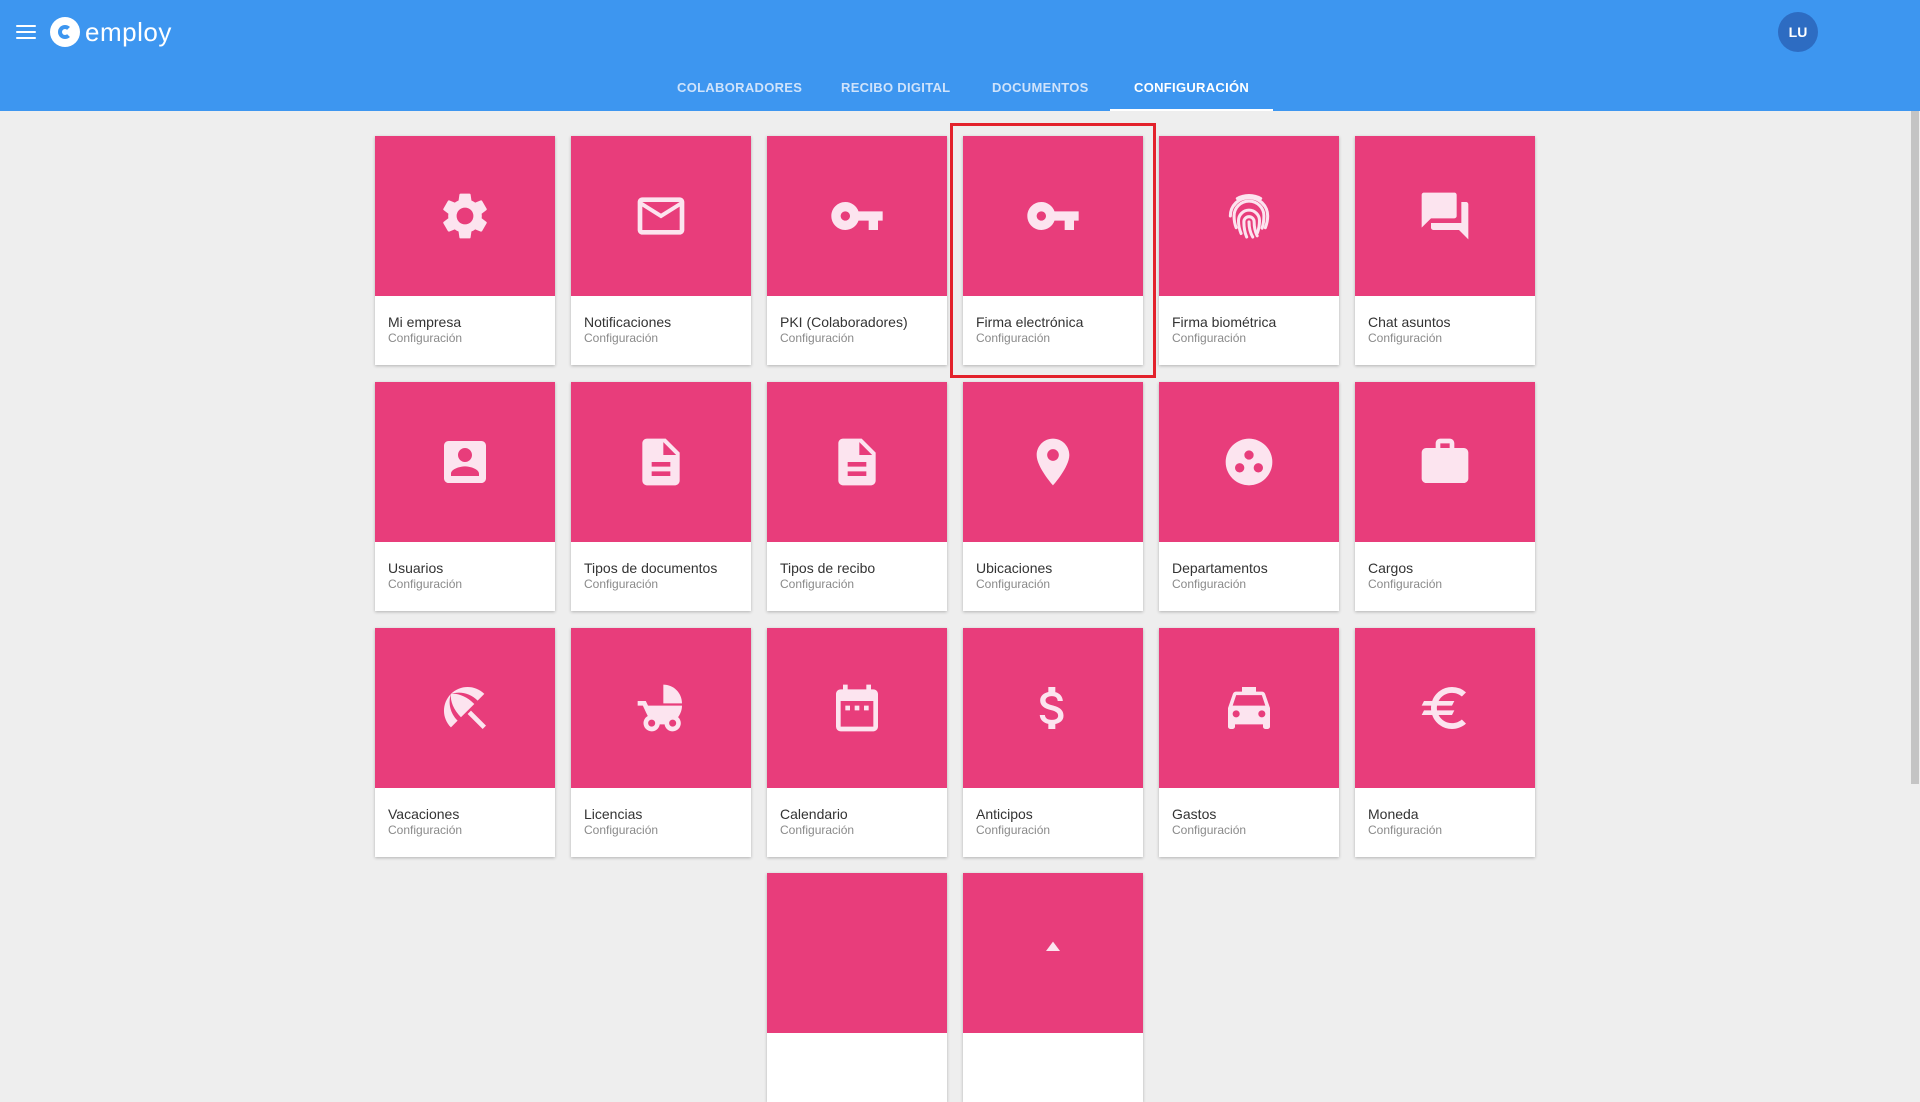 Image resolution: width=1920 pixels, height=1102 pixels. Describe the element at coordinates (425, 322) in the screenshot. I see `card-title: Mi empresa` at that location.